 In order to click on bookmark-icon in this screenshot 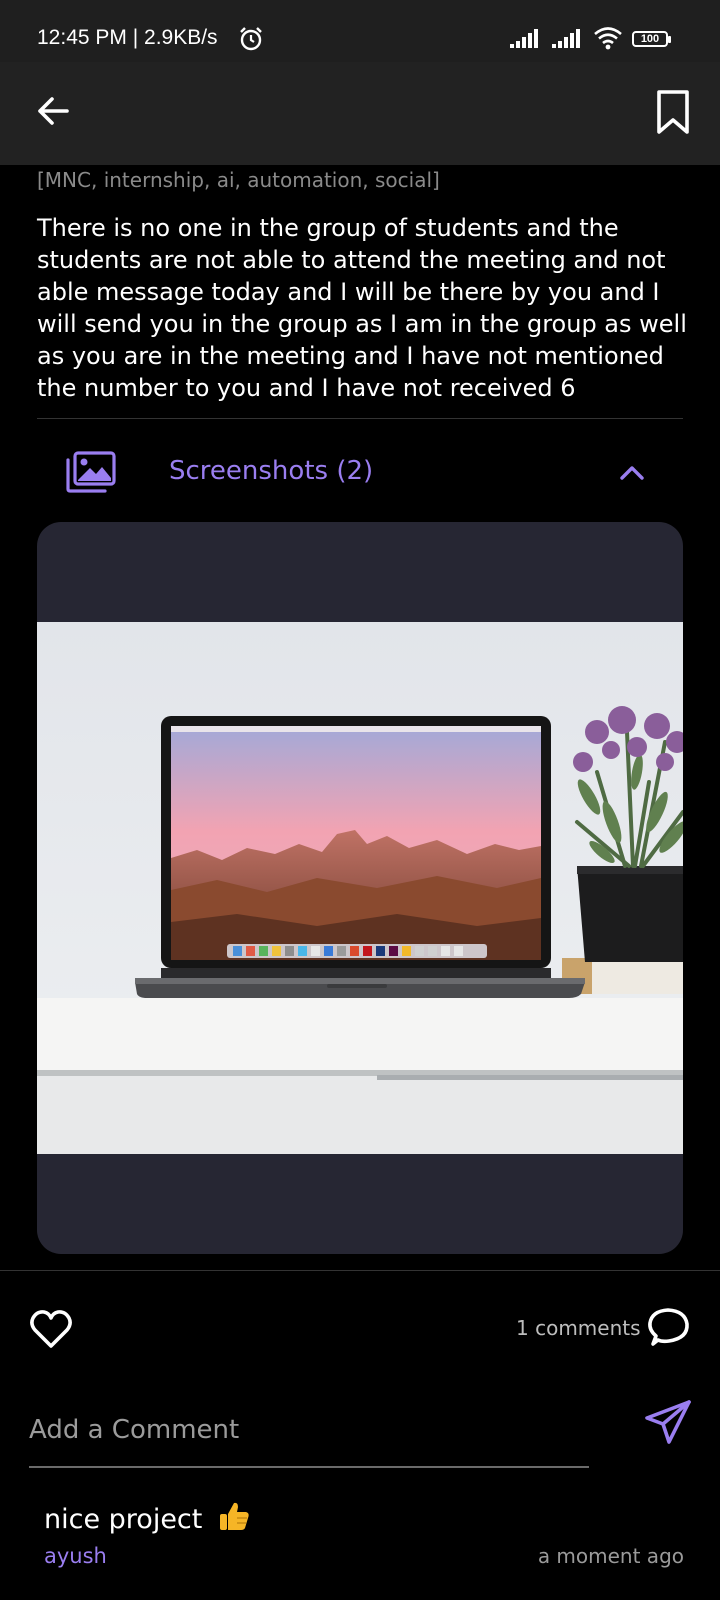, I will do `click(673, 112)`.